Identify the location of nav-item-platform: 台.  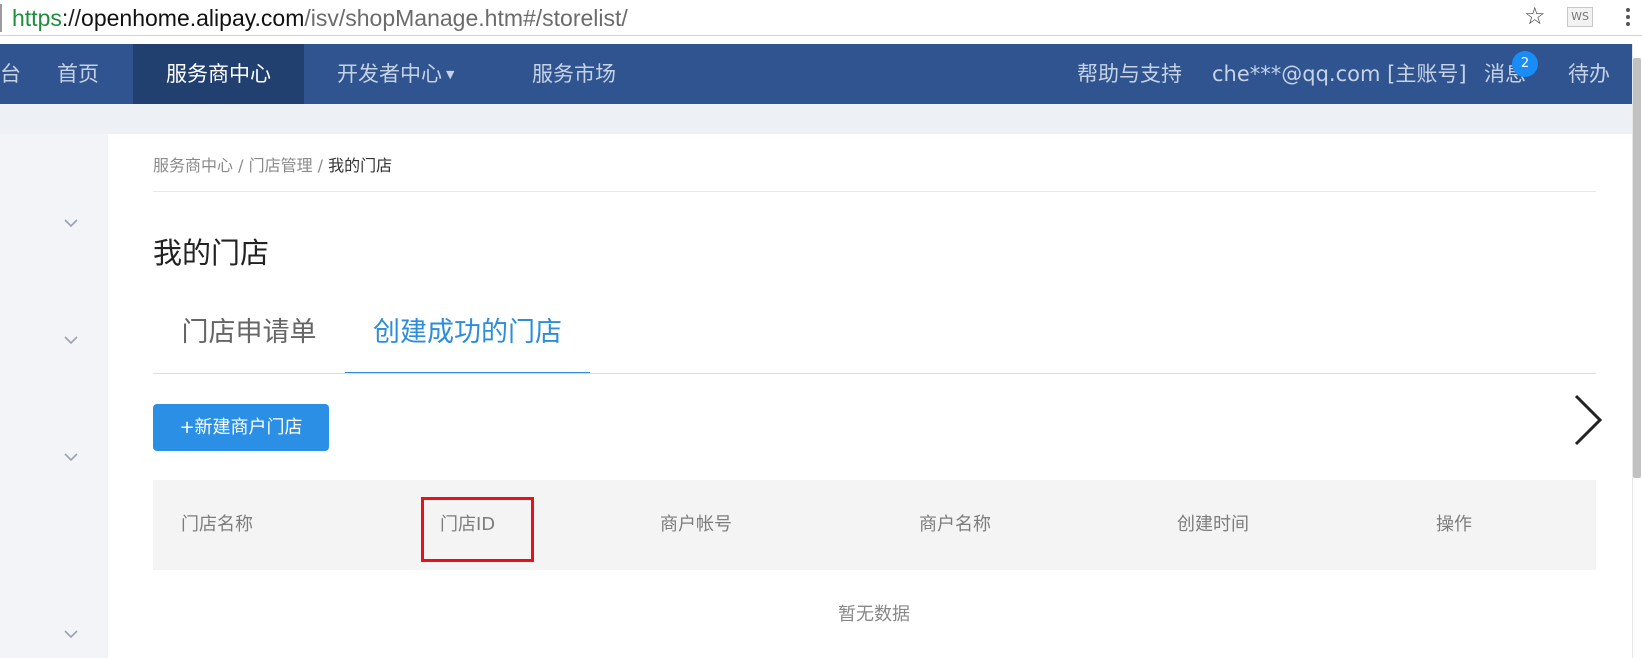
(10, 74).